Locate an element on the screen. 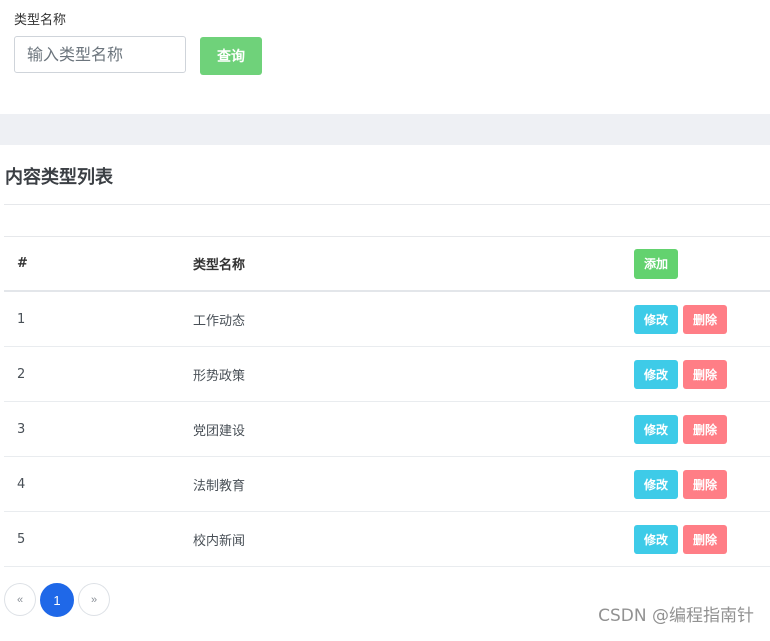 The image size is (770, 641). row-index: 4 is located at coordinates (21, 484).